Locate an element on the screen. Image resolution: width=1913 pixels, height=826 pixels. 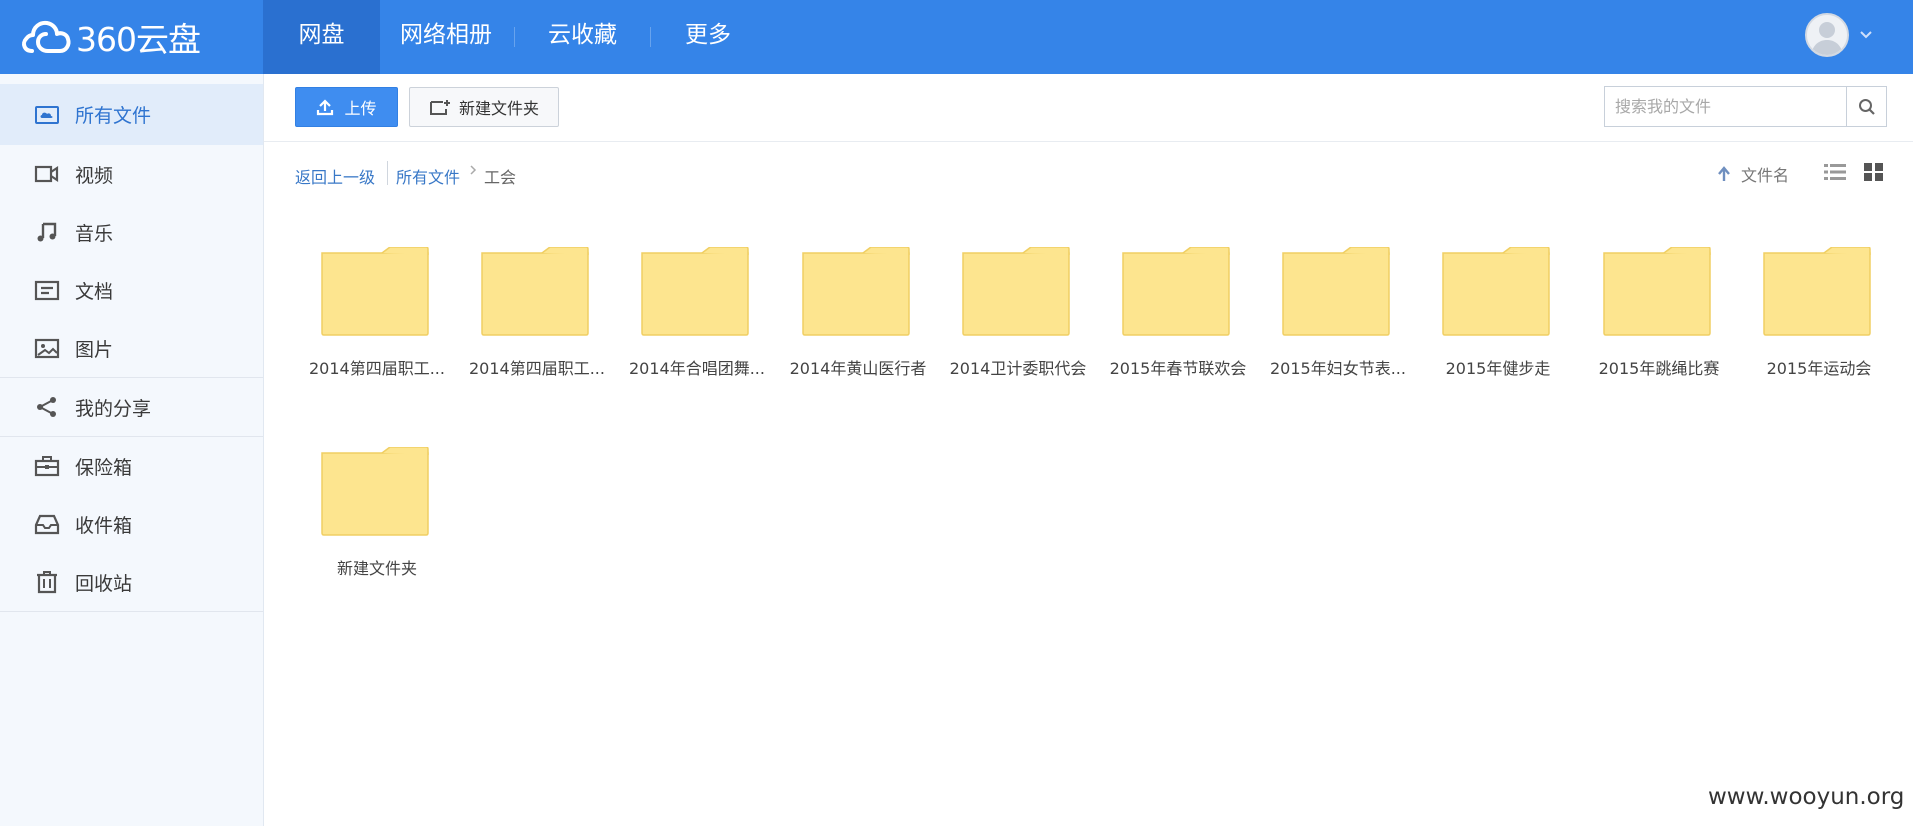
sidebar-item-recycle-bin: 回收站 is located at coordinates (131, 582).